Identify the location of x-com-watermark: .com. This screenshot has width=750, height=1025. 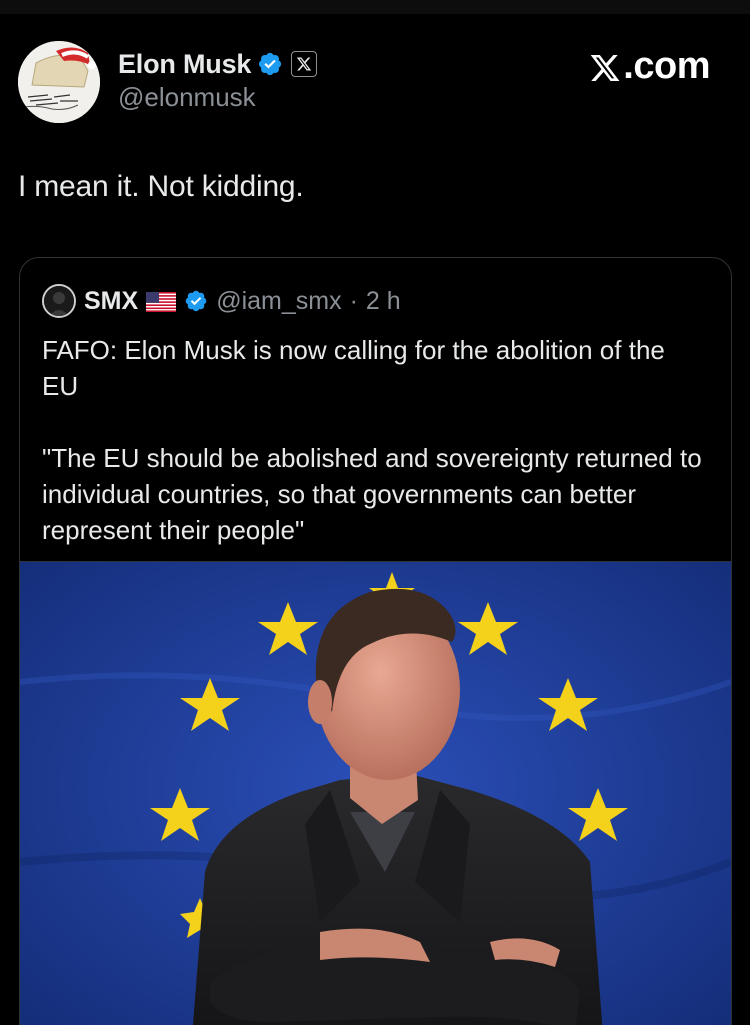
(649, 66).